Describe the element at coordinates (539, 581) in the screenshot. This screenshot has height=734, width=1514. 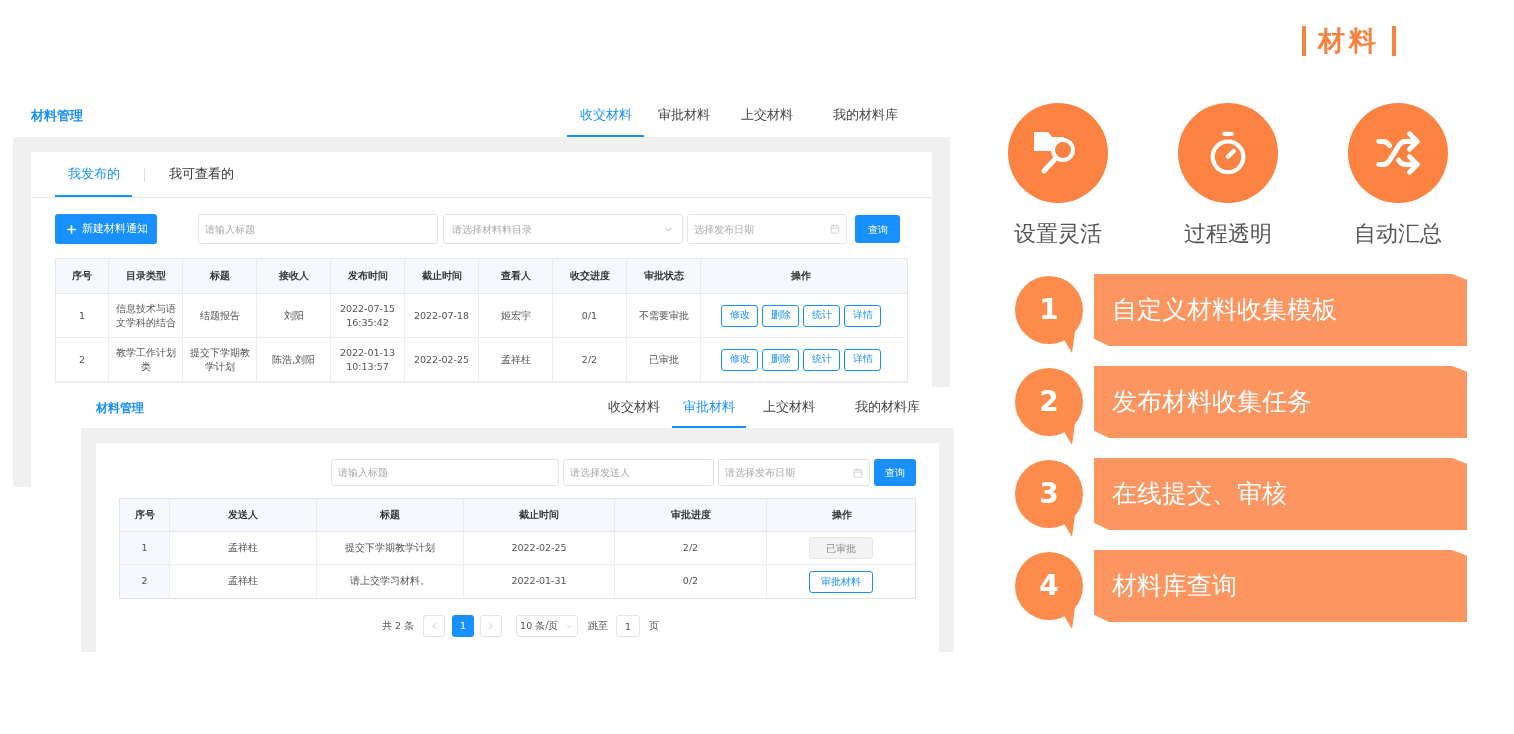
I see `table-cell: 2022-01-31` at that location.